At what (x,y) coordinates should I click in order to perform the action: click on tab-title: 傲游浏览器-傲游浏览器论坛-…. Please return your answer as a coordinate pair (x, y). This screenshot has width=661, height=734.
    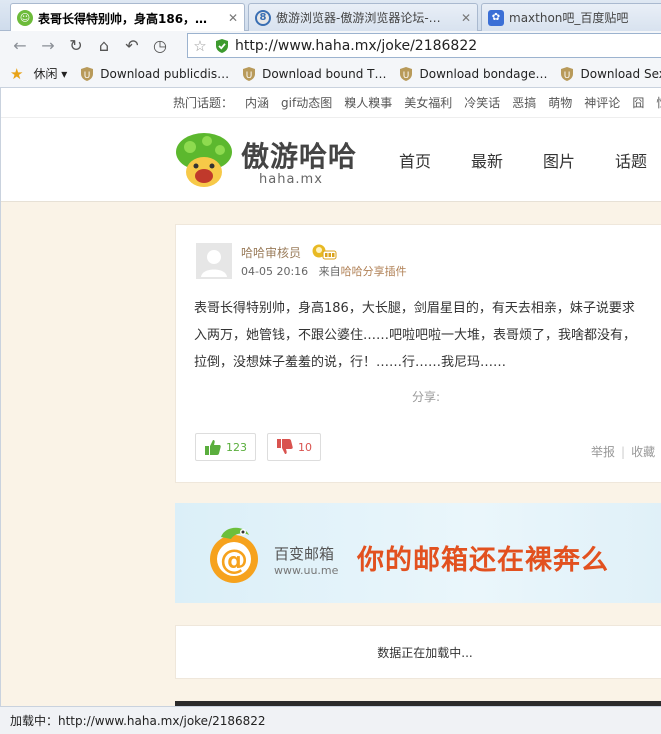
    Looking at the image, I should click on (358, 18).